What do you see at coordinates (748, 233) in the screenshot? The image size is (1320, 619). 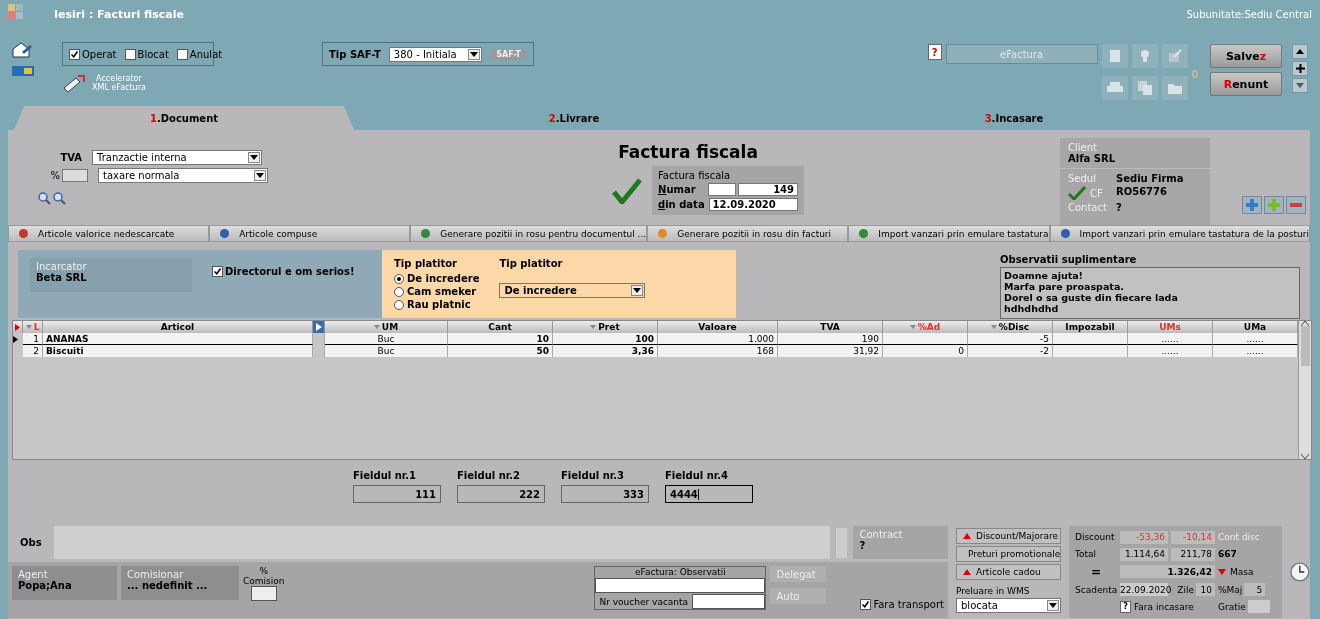 I see `toolbar-button: Generare pozitii in rosu din facturi` at bounding box center [748, 233].